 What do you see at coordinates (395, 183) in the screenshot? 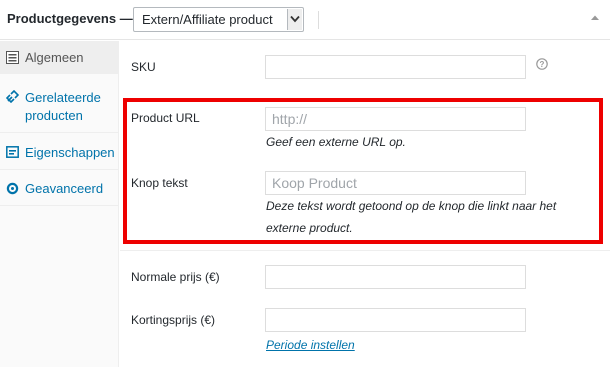
I see `button-text-input` at bounding box center [395, 183].